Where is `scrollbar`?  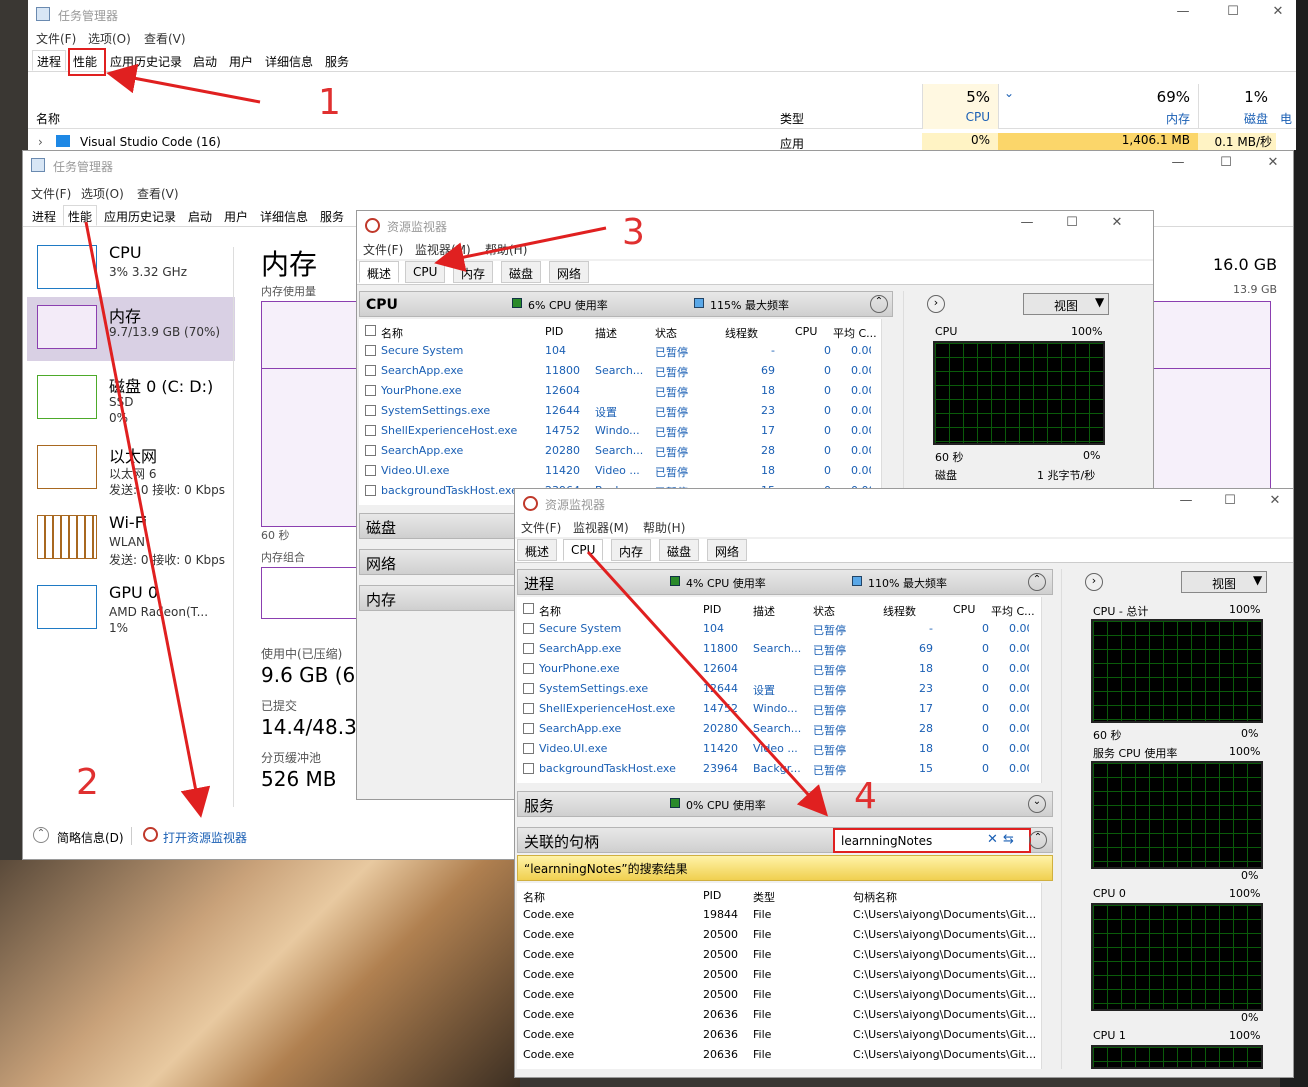
scrollbar is located at coordinates (1047, 690).